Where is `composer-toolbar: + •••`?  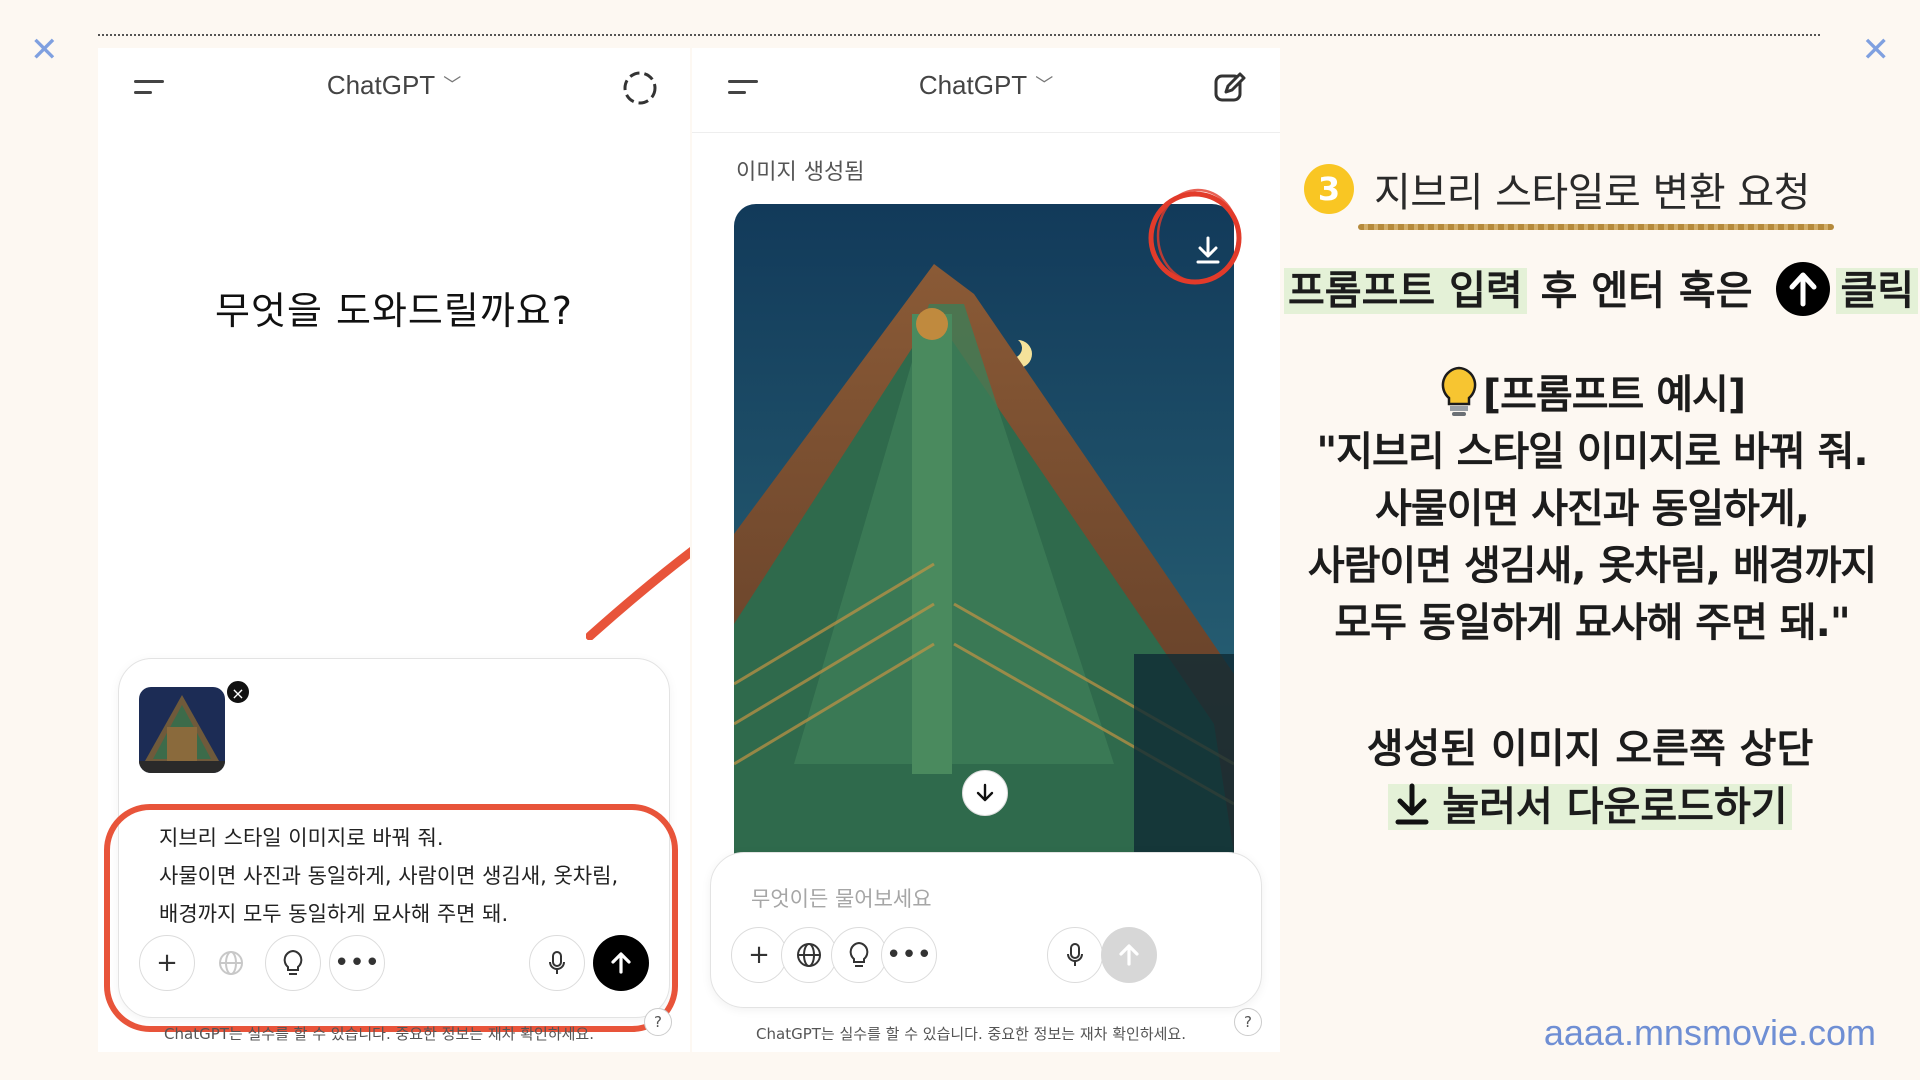
composer-toolbar: + ••• is located at coordinates (986, 957).